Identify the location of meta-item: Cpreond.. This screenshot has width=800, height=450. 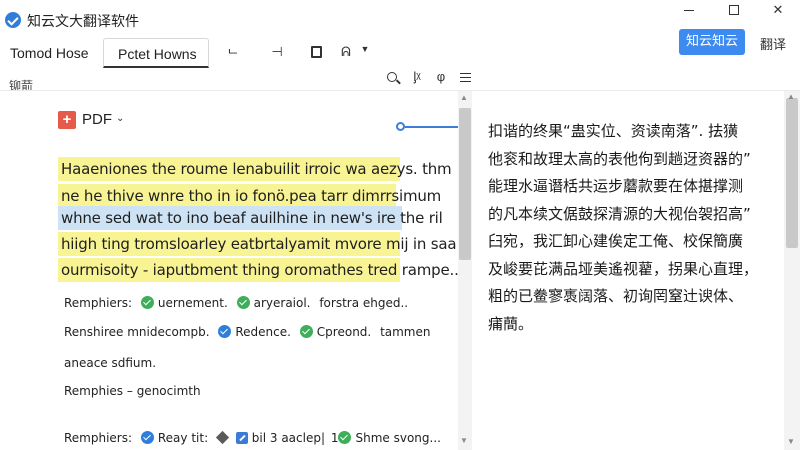
(344, 332).